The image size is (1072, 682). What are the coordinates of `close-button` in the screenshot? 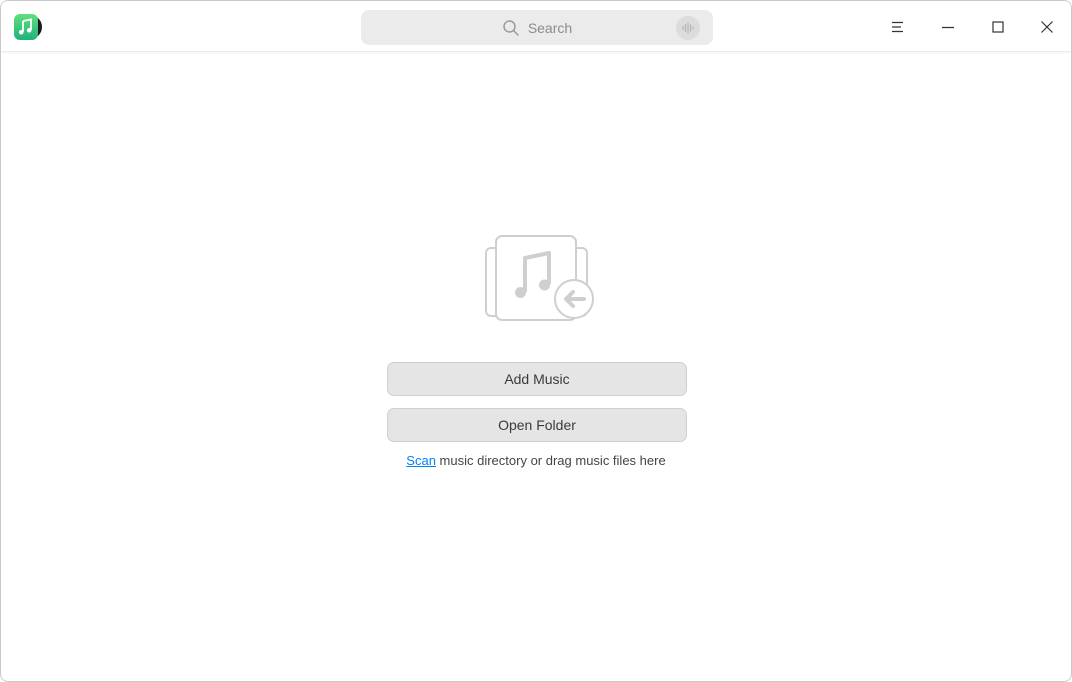 It's located at (1046, 26).